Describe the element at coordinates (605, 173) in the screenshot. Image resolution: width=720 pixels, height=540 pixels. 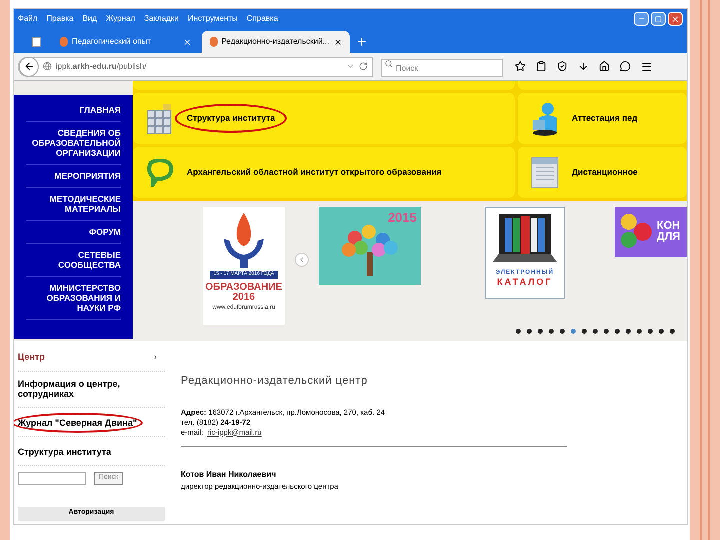
I see `tile-label: Дистанционное` at that location.